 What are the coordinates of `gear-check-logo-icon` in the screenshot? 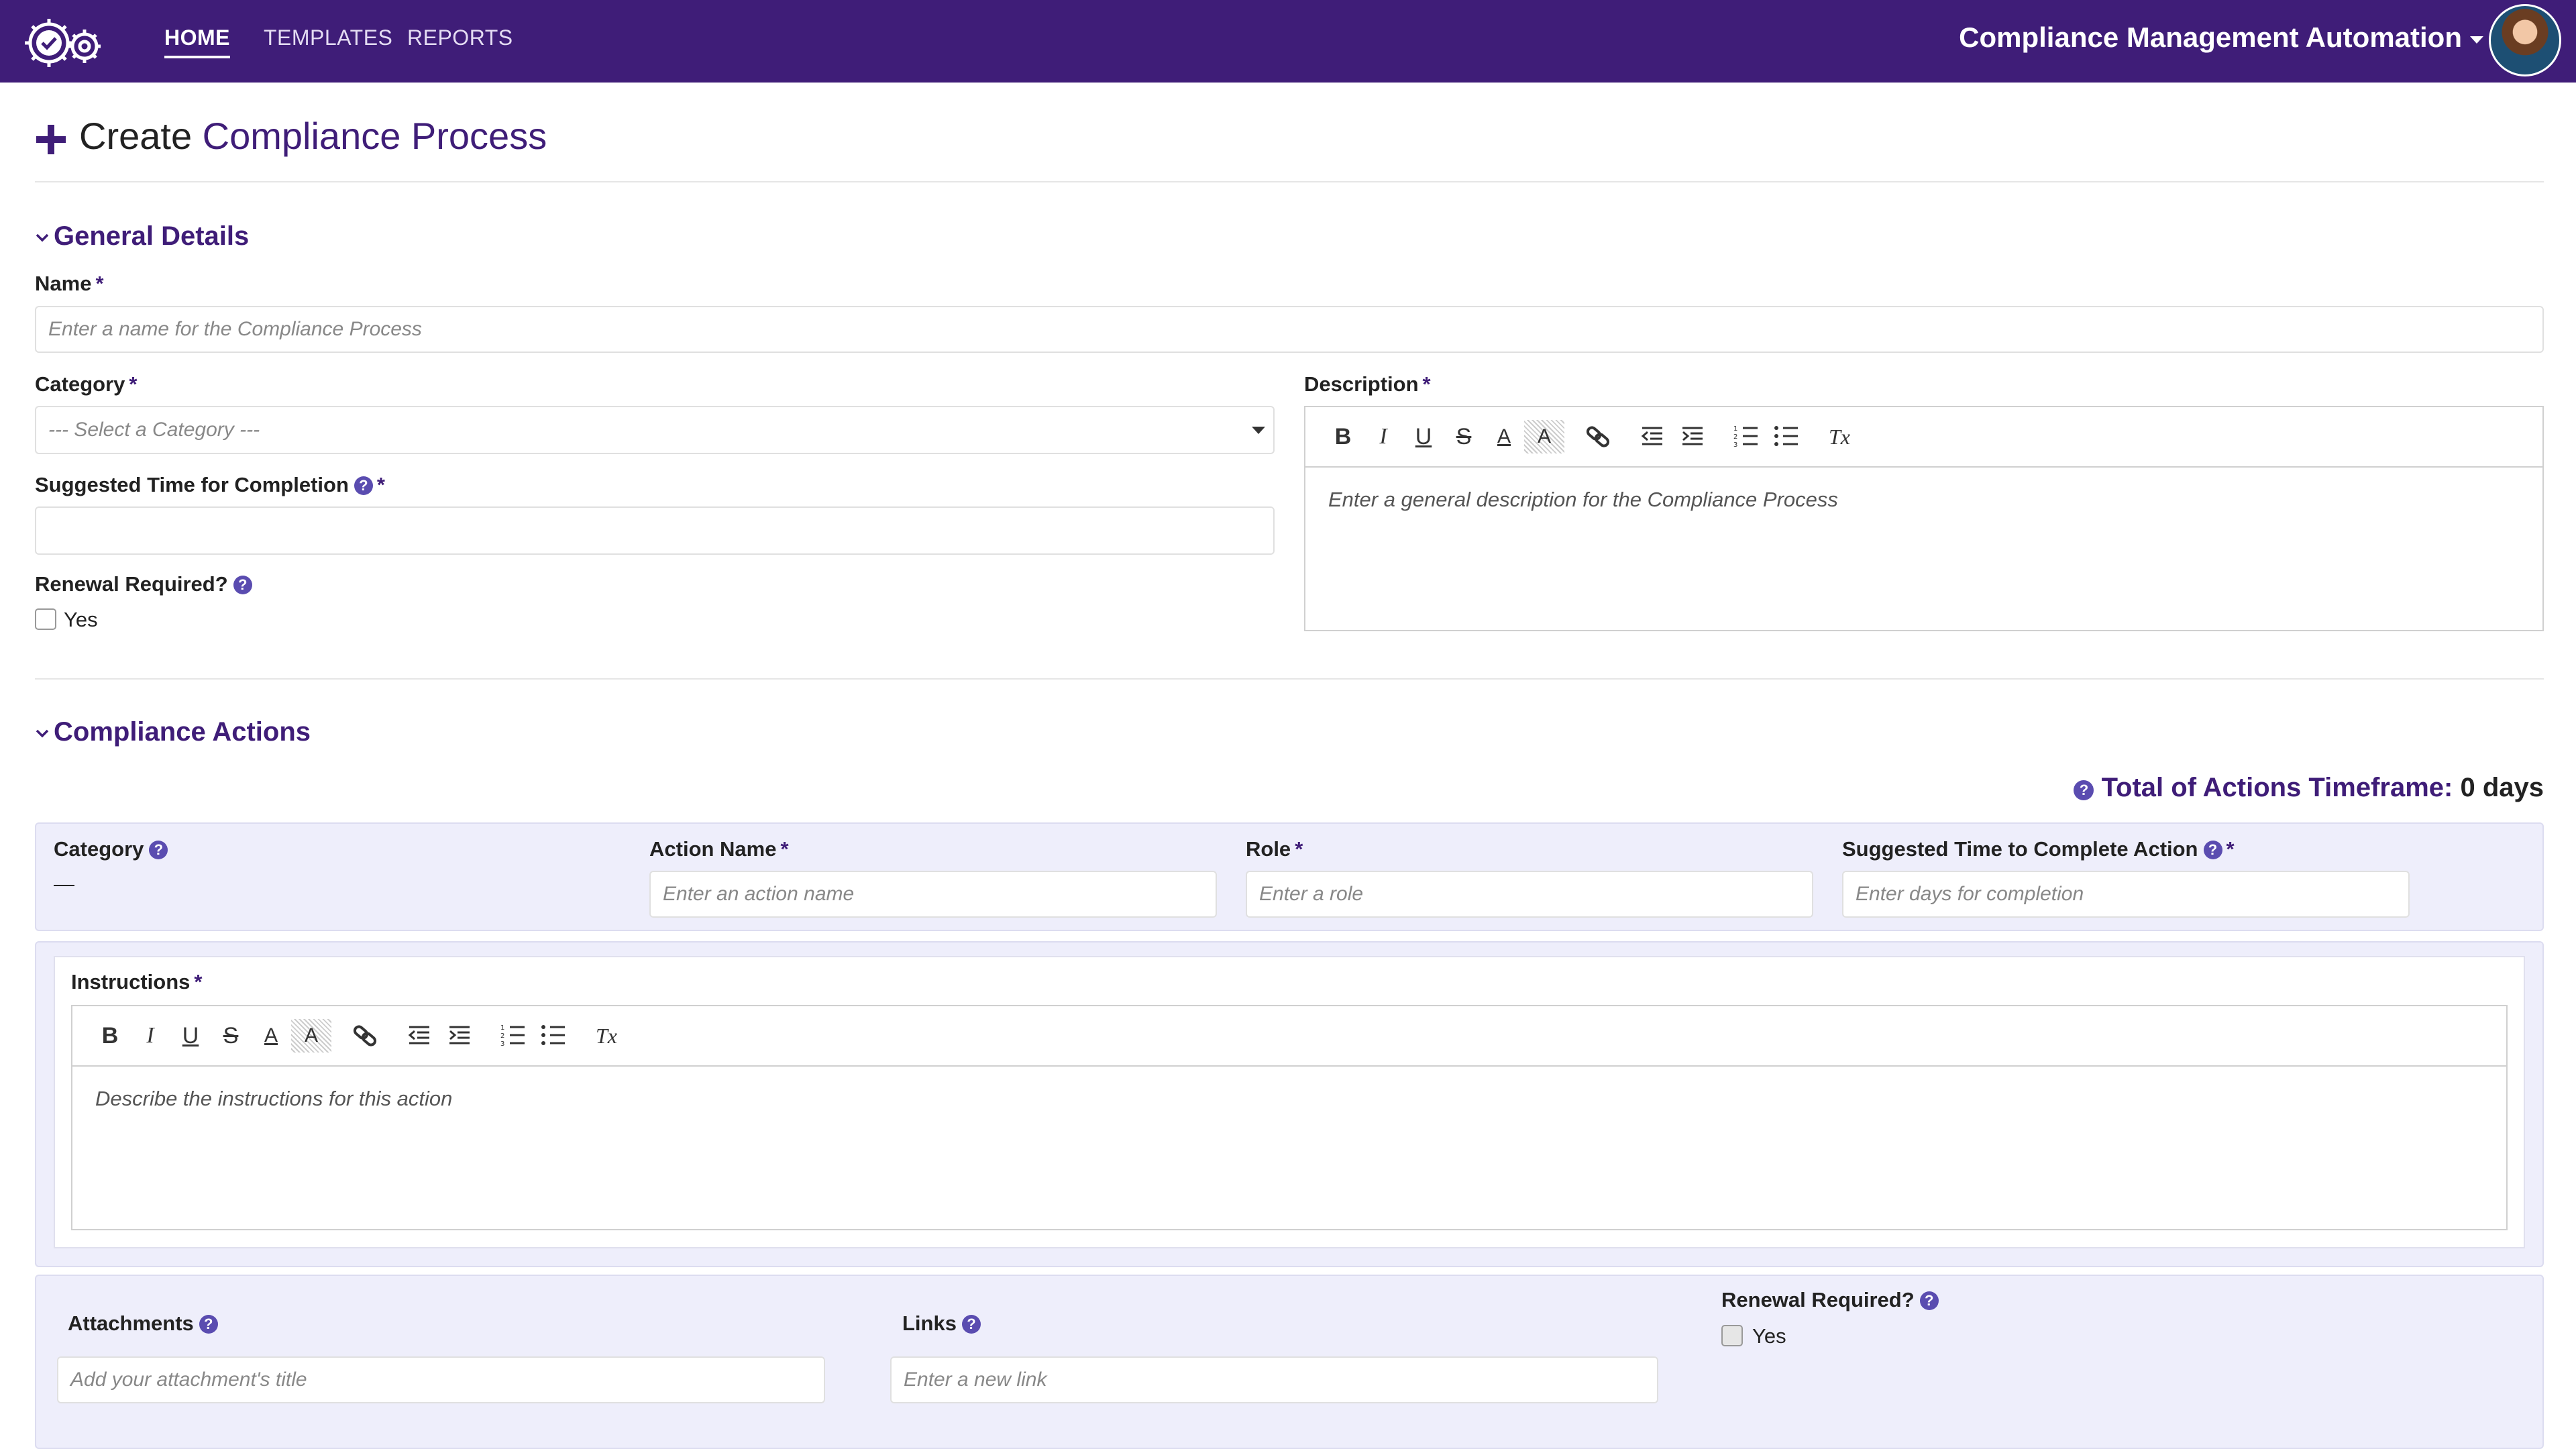 It's located at (62, 41).